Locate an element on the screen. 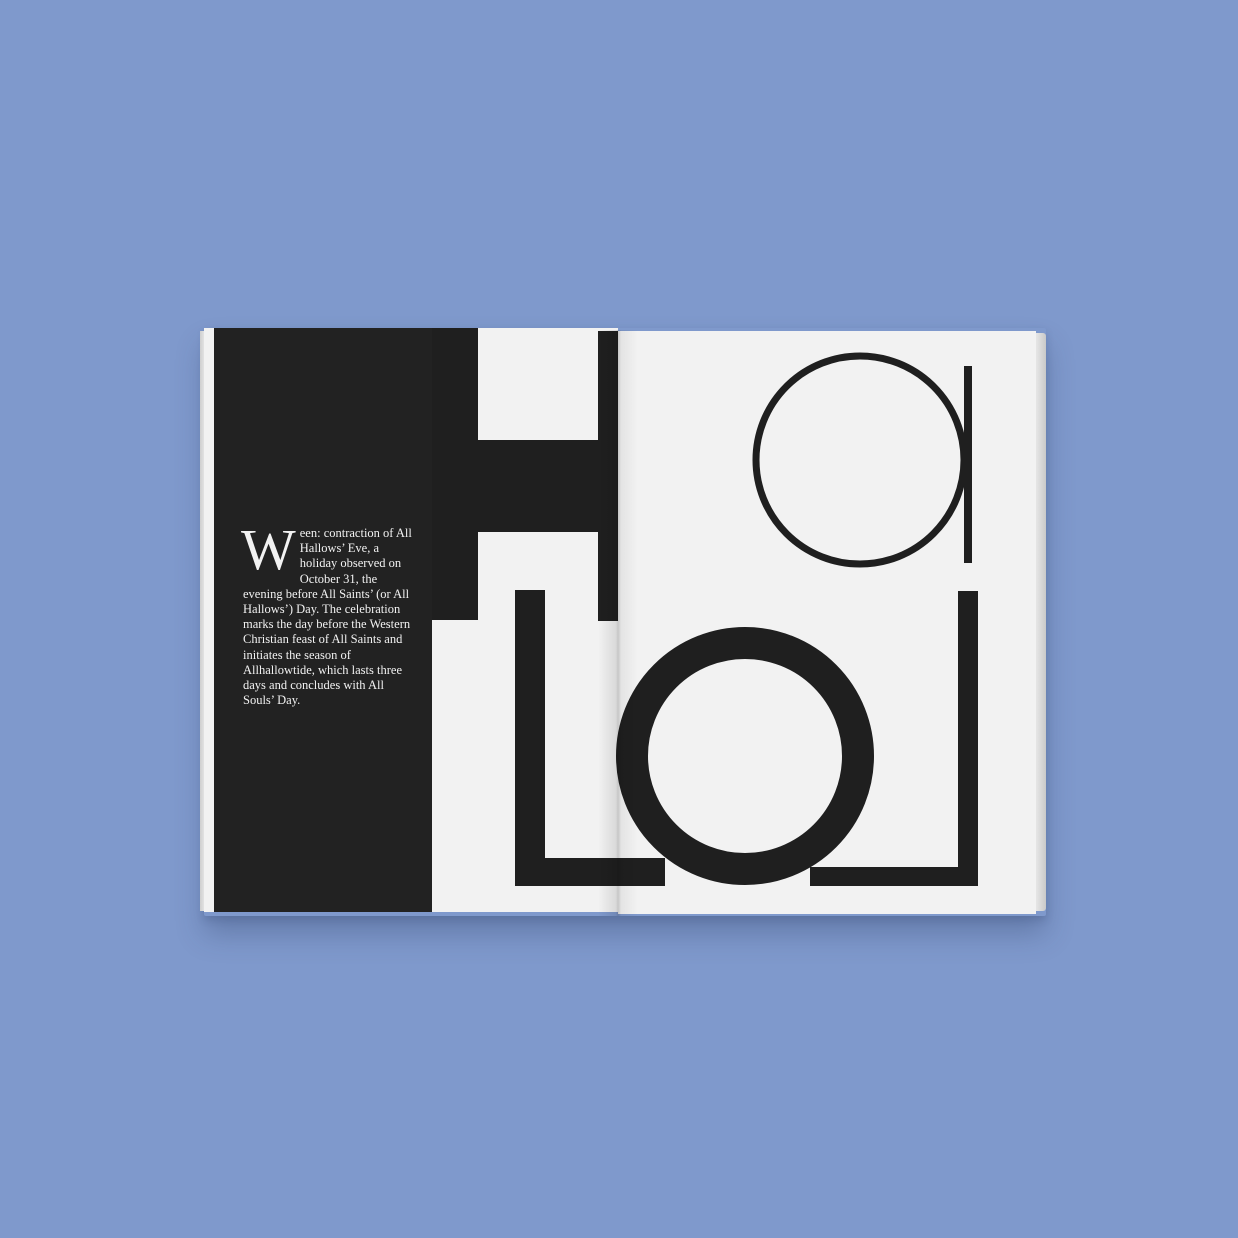 This screenshot has height=1238, width=1238. letter-a-stem is located at coordinates (968, 464).